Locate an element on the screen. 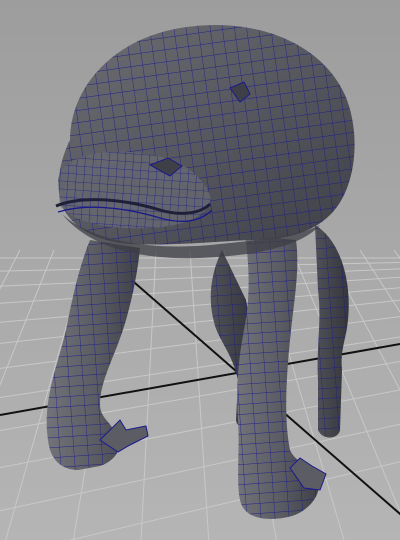 The height and width of the screenshot is (540, 400). front-leg-left is located at coordinates (97, 355).